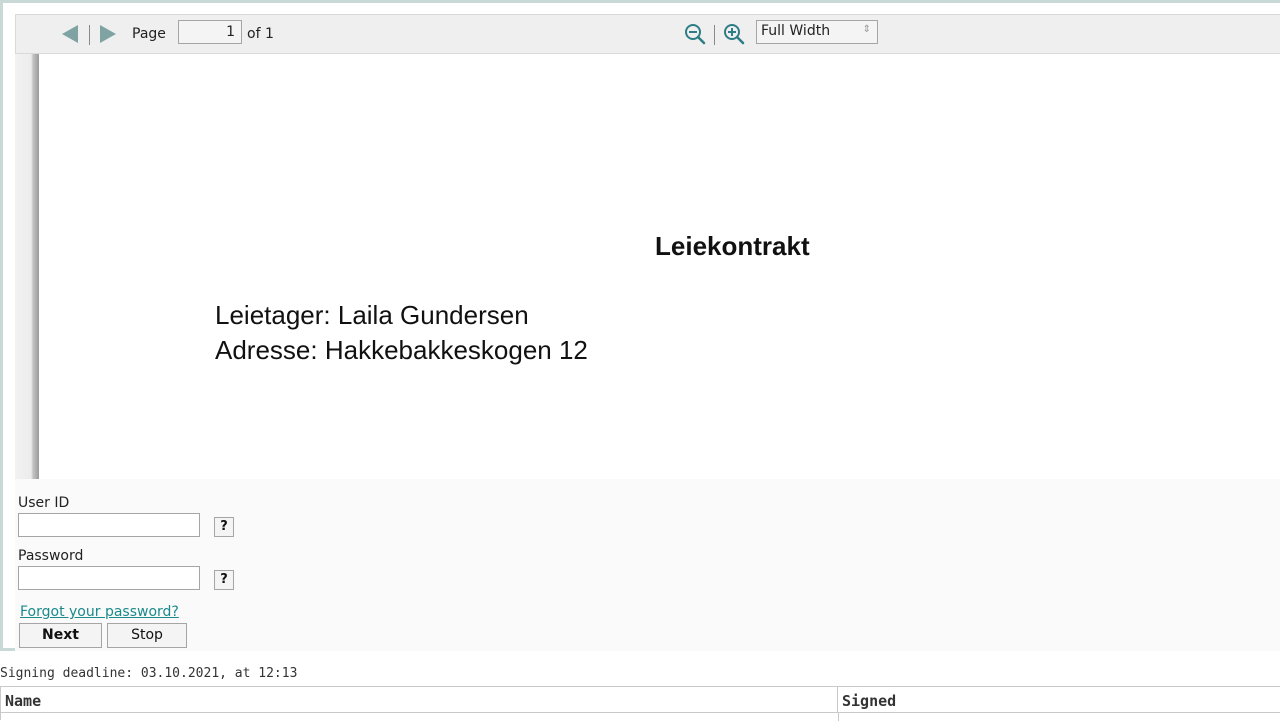 This screenshot has height=721, width=1280. I want to click on signers-table: Name Signed, so click(640, 703).